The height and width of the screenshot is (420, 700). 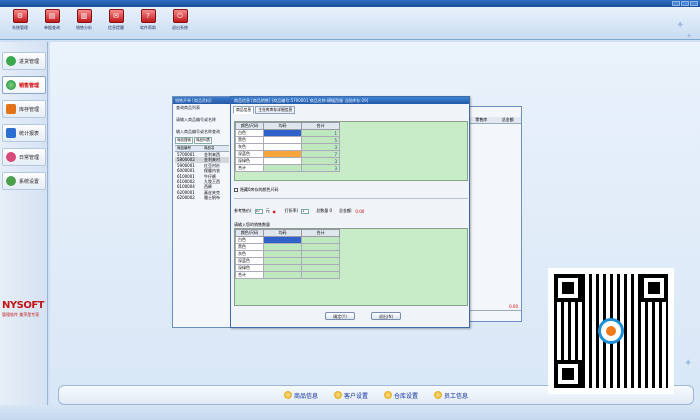 What do you see at coordinates (24, 181) in the screenshot?
I see `sidebar-item-settings: 系统设置` at bounding box center [24, 181].